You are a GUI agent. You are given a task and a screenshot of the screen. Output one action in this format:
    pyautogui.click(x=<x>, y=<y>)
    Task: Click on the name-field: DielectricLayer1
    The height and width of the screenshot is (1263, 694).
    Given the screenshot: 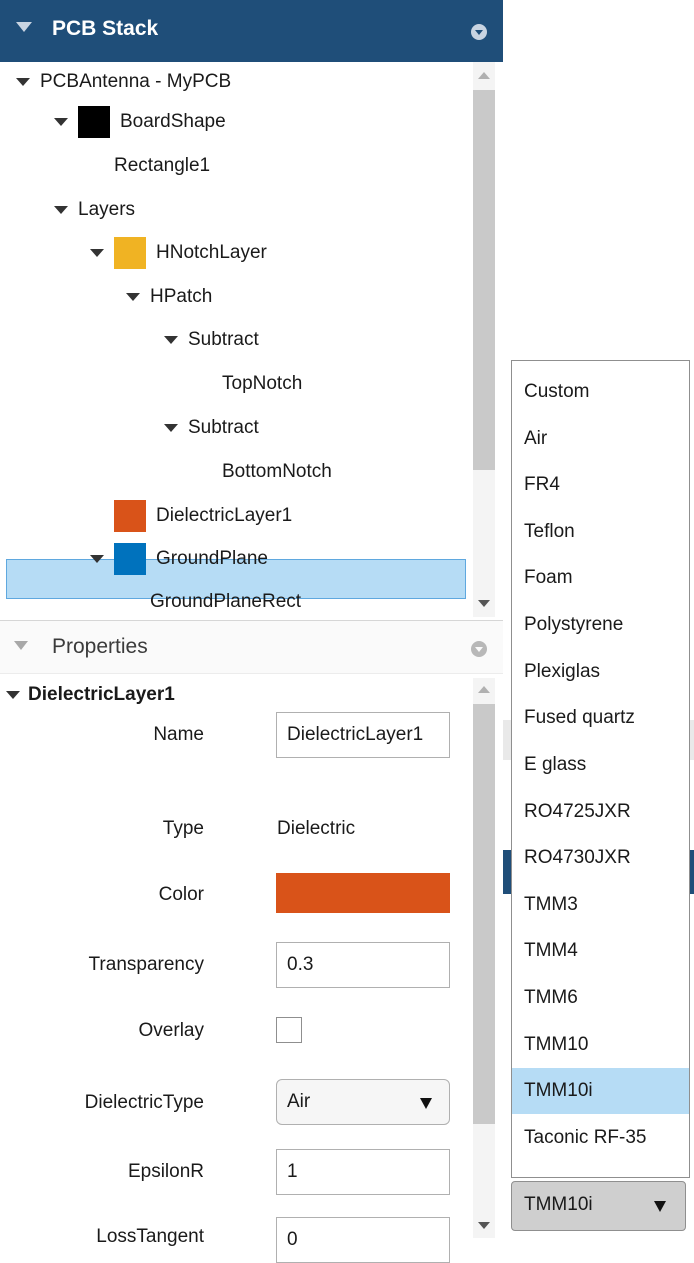 What is the action you would take?
    pyautogui.click(x=363, y=735)
    